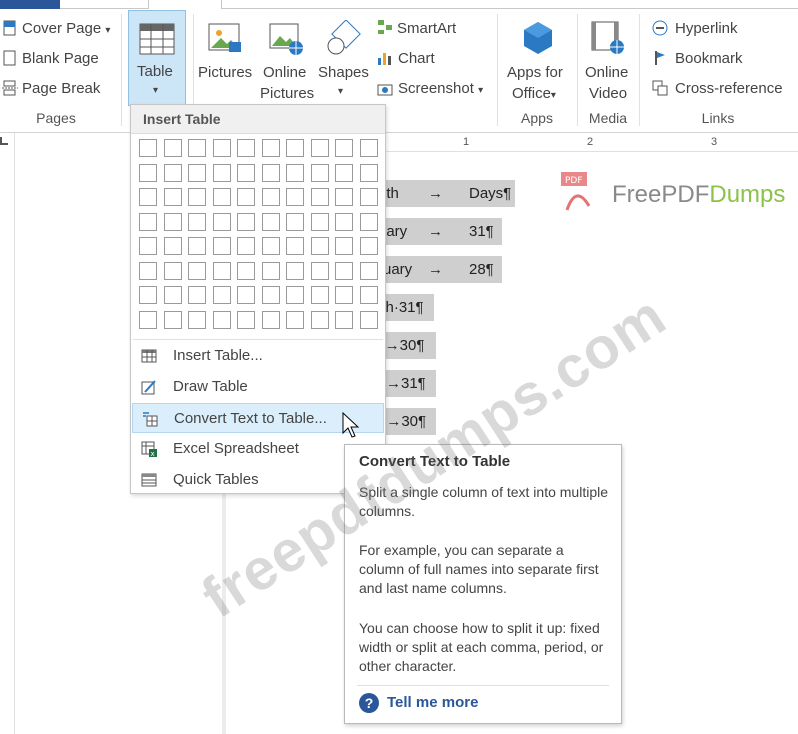  I want to click on file-tab, so click(30, 4).